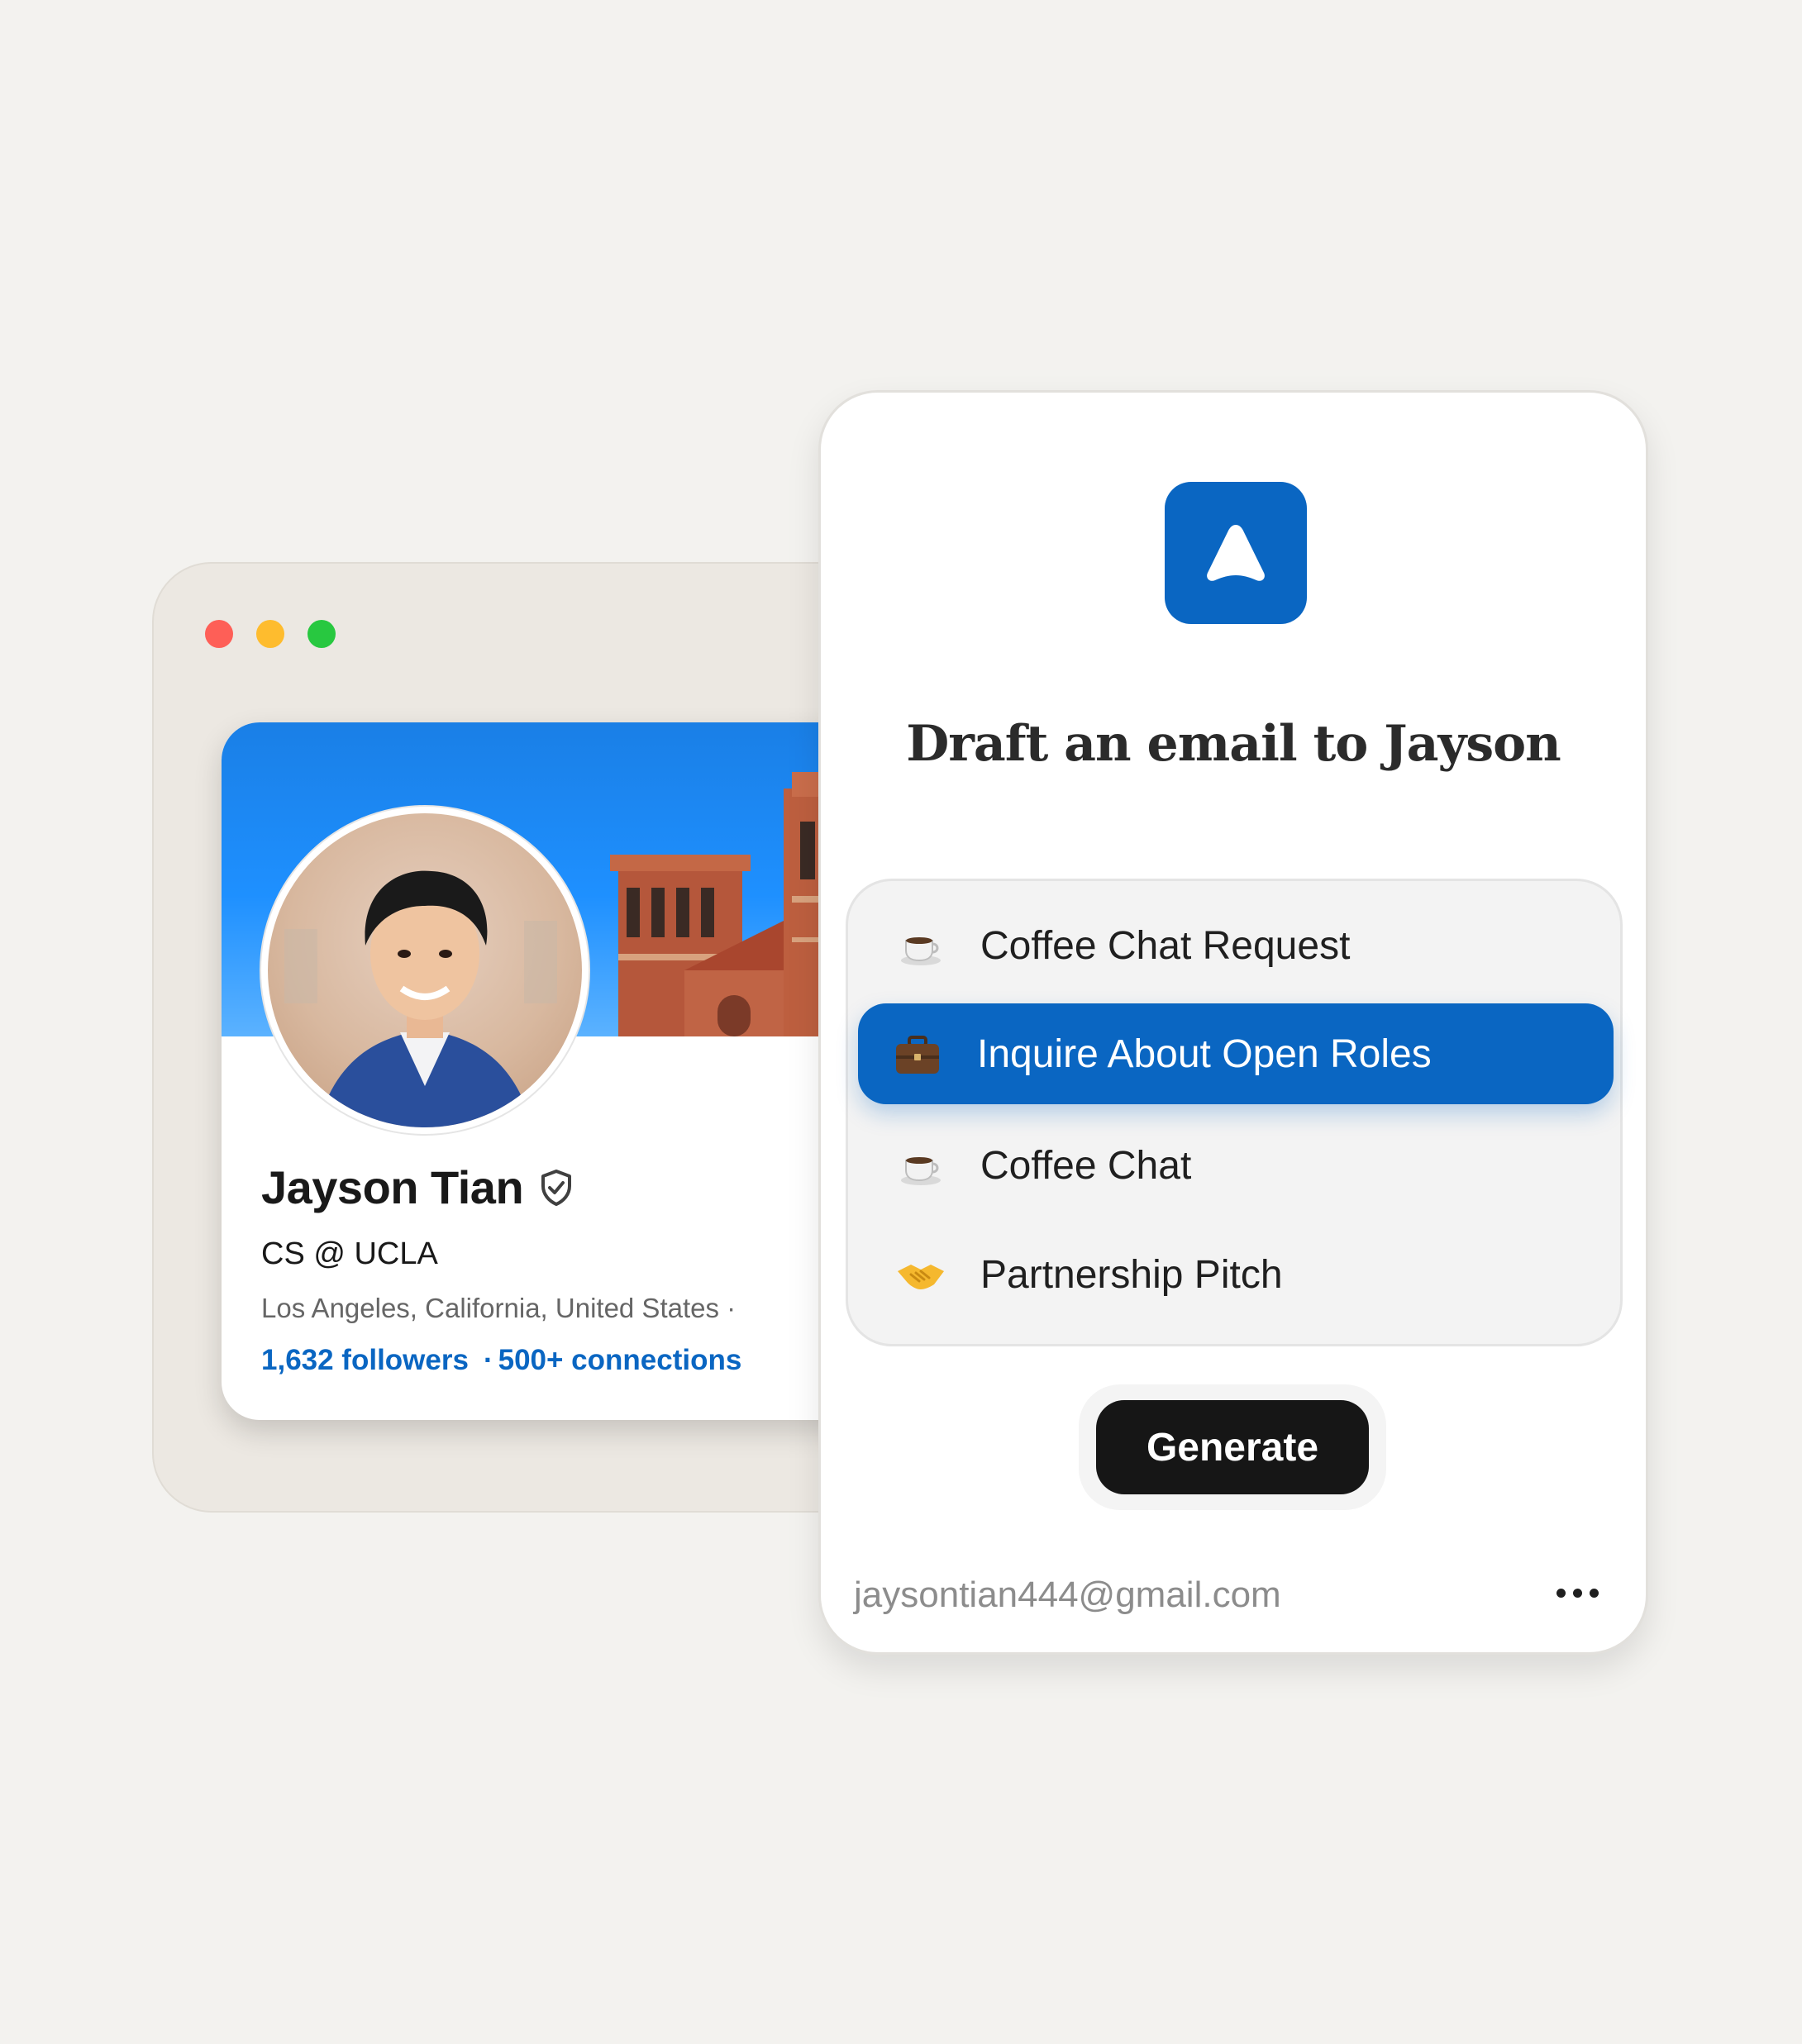 The width and height of the screenshot is (1802, 2044). Describe the element at coordinates (917, 1054) in the screenshot. I see `briefcase-icon` at that location.